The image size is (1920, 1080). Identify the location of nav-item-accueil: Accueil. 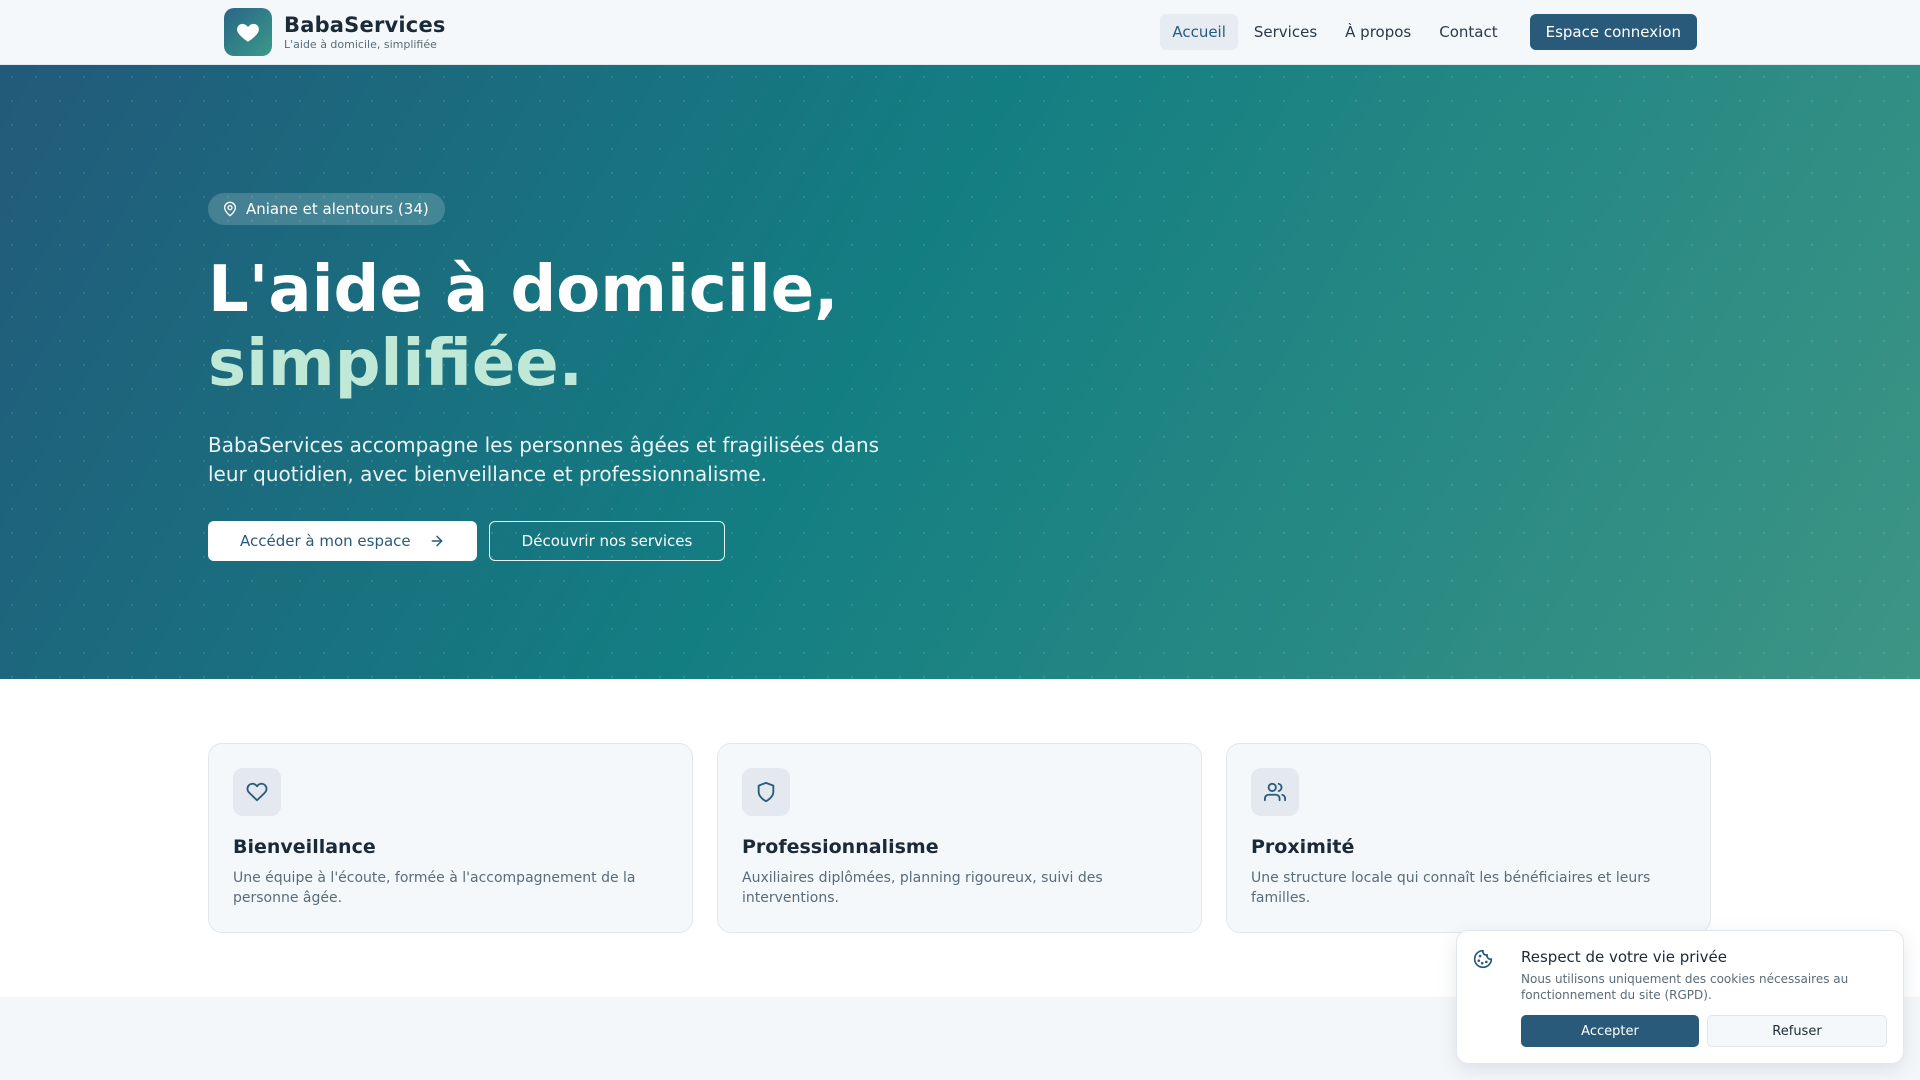
(1199, 32).